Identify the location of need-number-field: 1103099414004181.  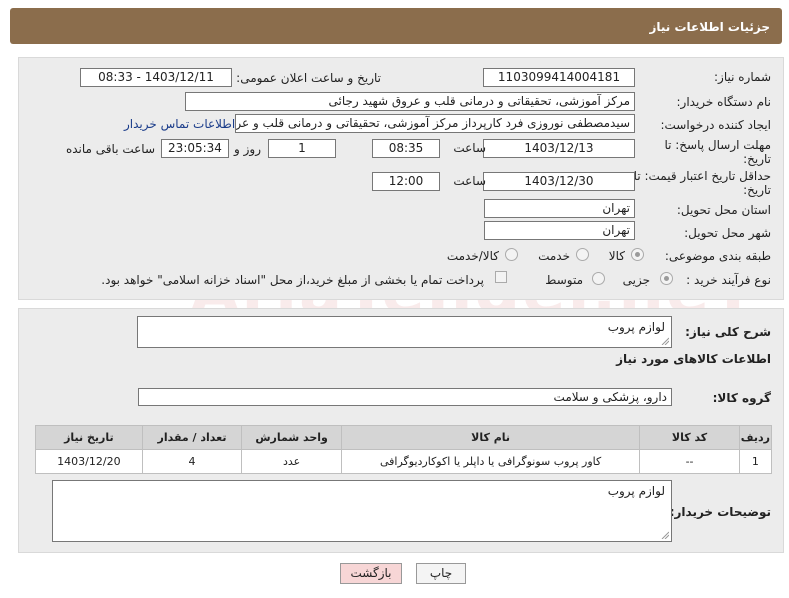
(559, 77).